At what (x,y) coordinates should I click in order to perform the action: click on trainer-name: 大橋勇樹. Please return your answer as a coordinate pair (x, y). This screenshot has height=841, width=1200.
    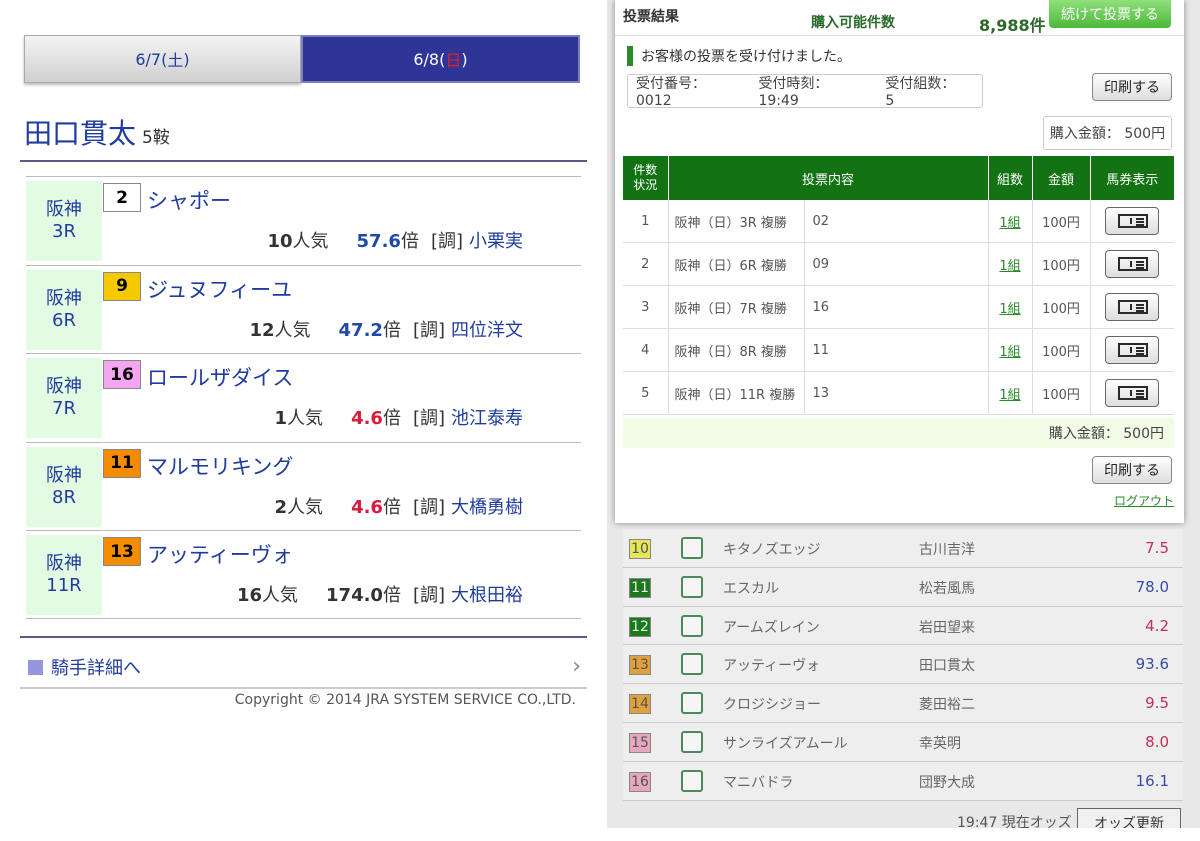
    Looking at the image, I should click on (487, 506).